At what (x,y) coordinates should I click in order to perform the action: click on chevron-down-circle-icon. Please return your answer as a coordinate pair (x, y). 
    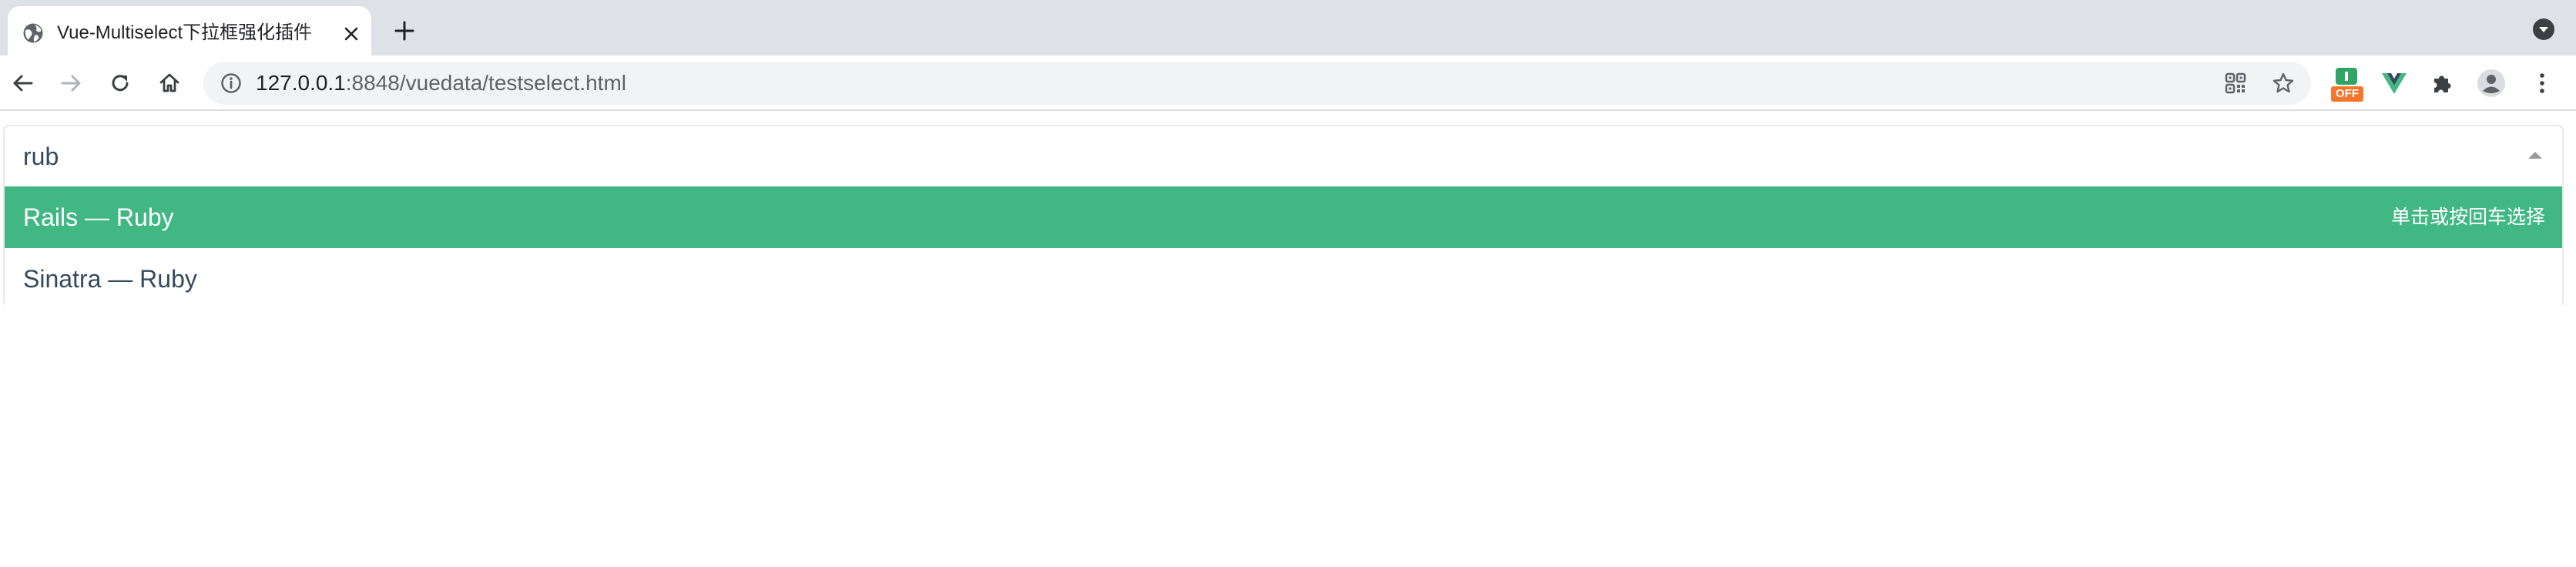
    Looking at the image, I should click on (2543, 29).